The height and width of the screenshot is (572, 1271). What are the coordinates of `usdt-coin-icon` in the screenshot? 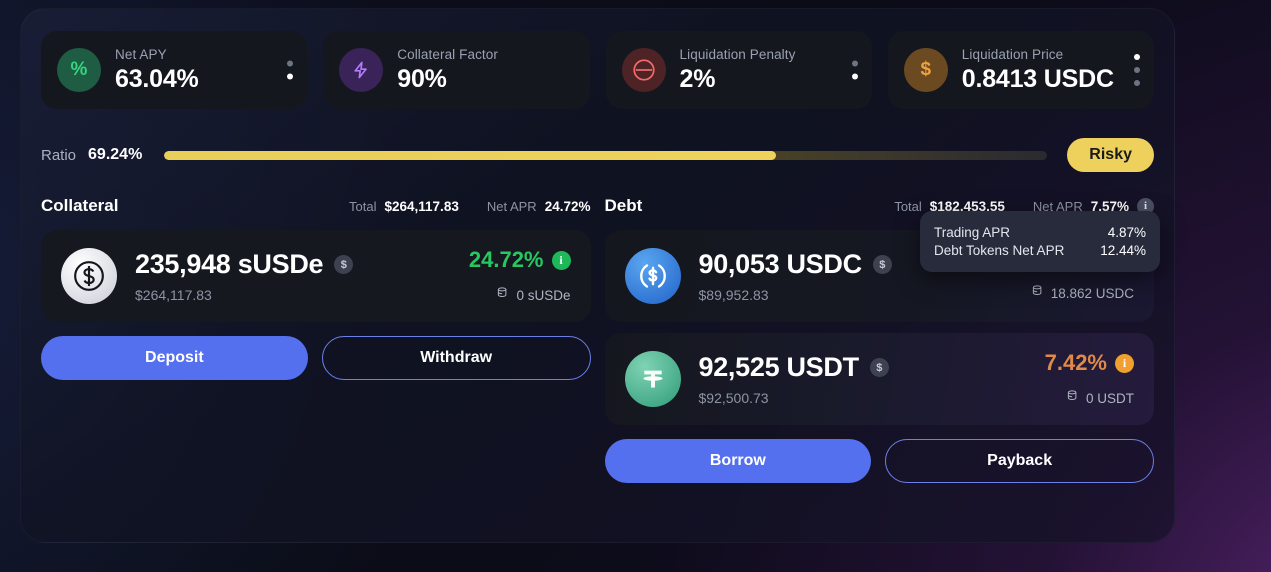 It's located at (652, 379).